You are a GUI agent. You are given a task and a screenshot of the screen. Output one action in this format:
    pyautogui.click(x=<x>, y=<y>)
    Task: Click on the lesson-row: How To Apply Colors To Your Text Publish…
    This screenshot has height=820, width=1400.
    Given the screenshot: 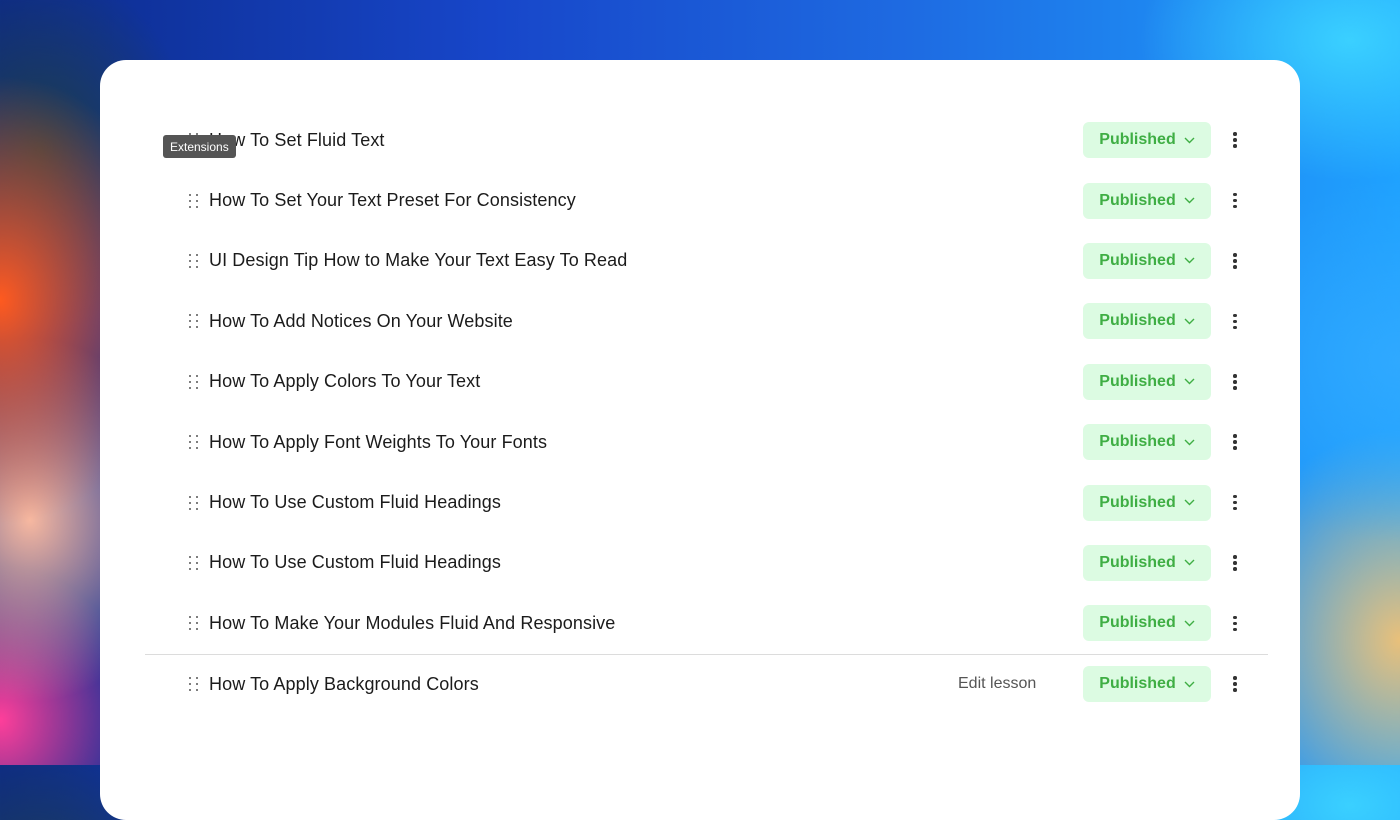 What is the action you would take?
    pyautogui.click(x=706, y=382)
    